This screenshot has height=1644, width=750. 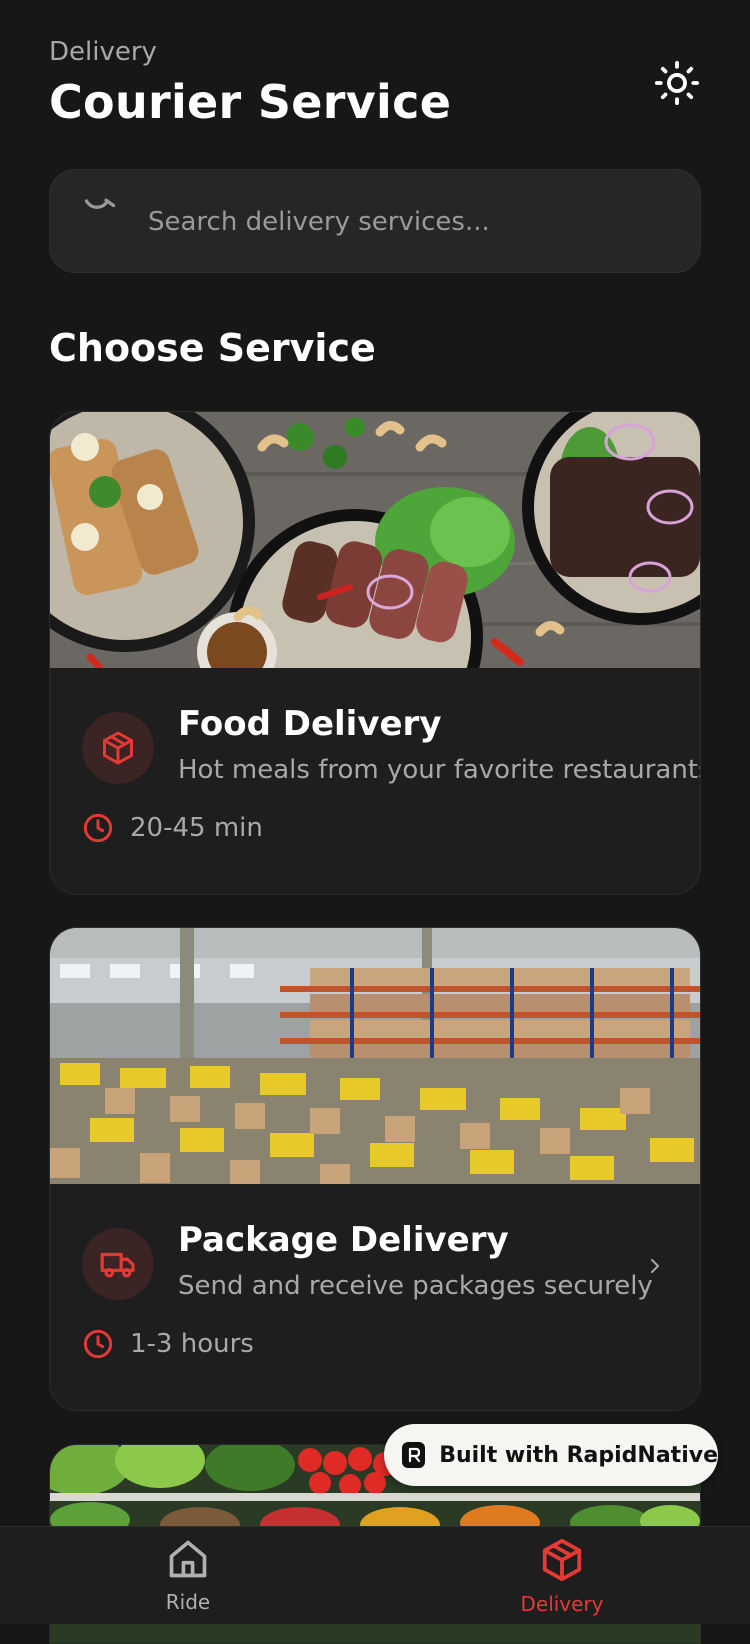 What do you see at coordinates (343, 1240) in the screenshot?
I see `service-name: Package Delivery` at bounding box center [343, 1240].